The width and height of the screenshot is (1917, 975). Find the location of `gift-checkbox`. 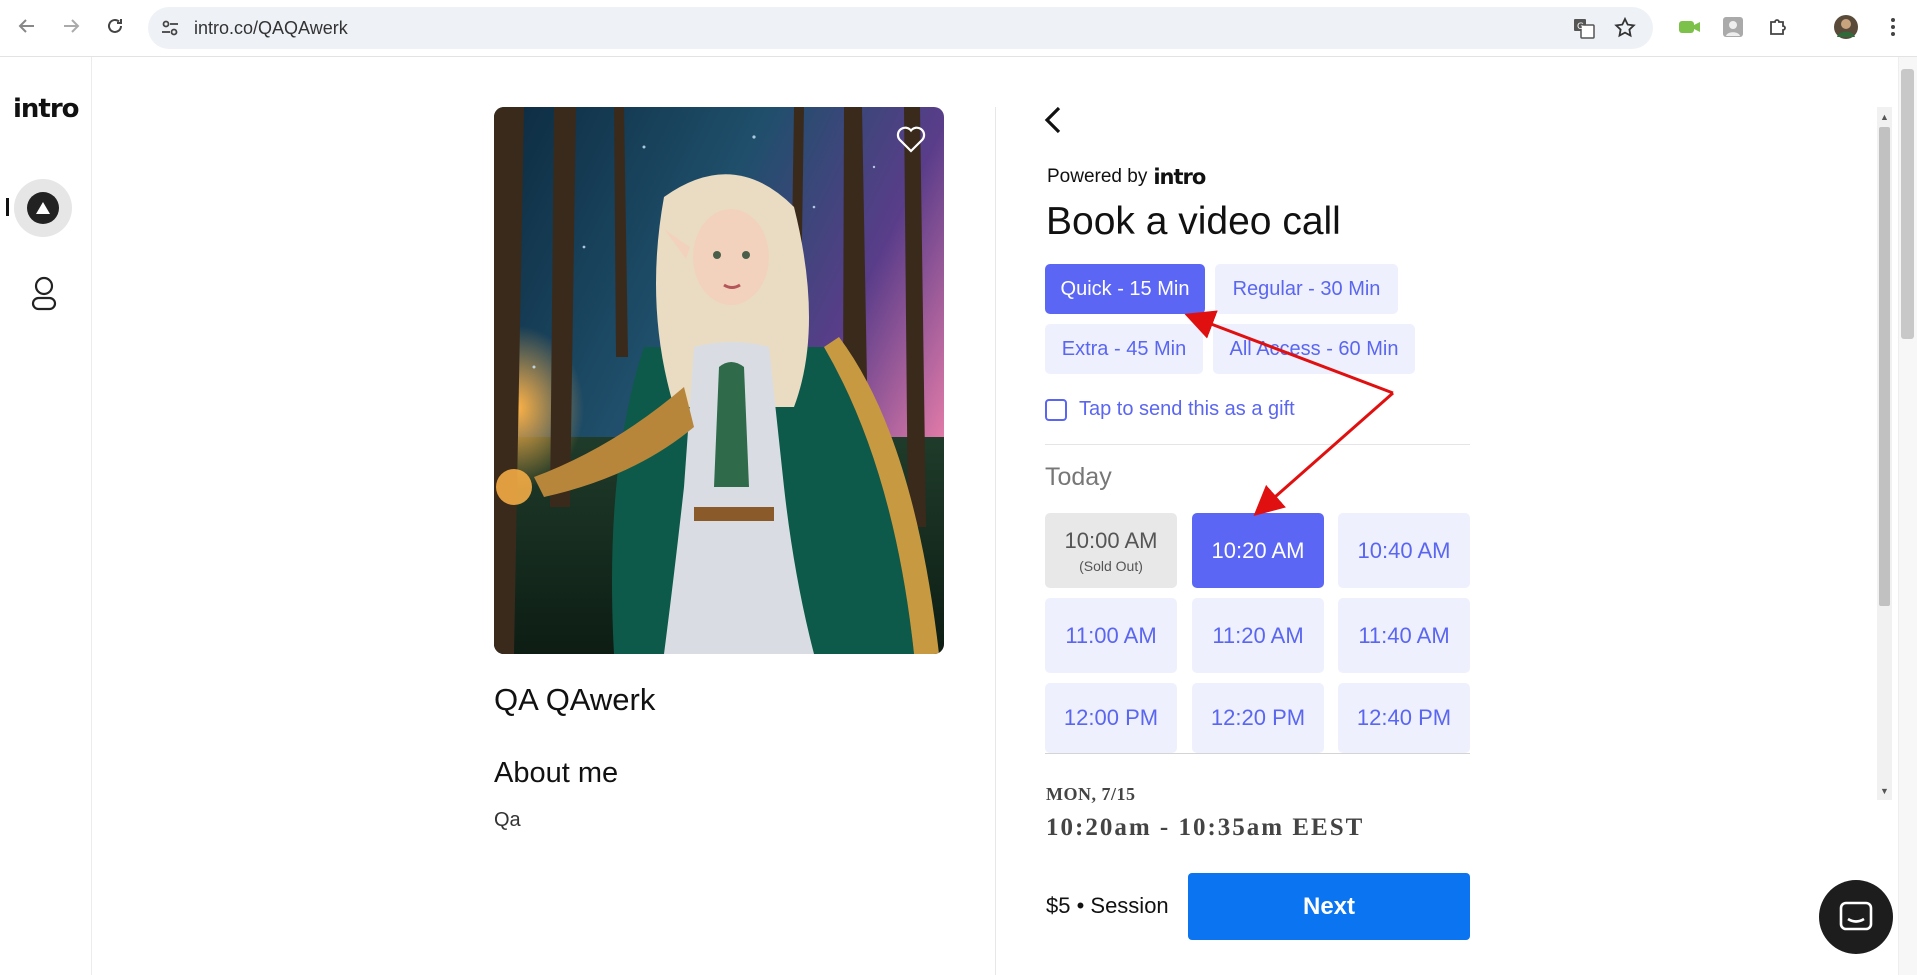

gift-checkbox is located at coordinates (1056, 409).